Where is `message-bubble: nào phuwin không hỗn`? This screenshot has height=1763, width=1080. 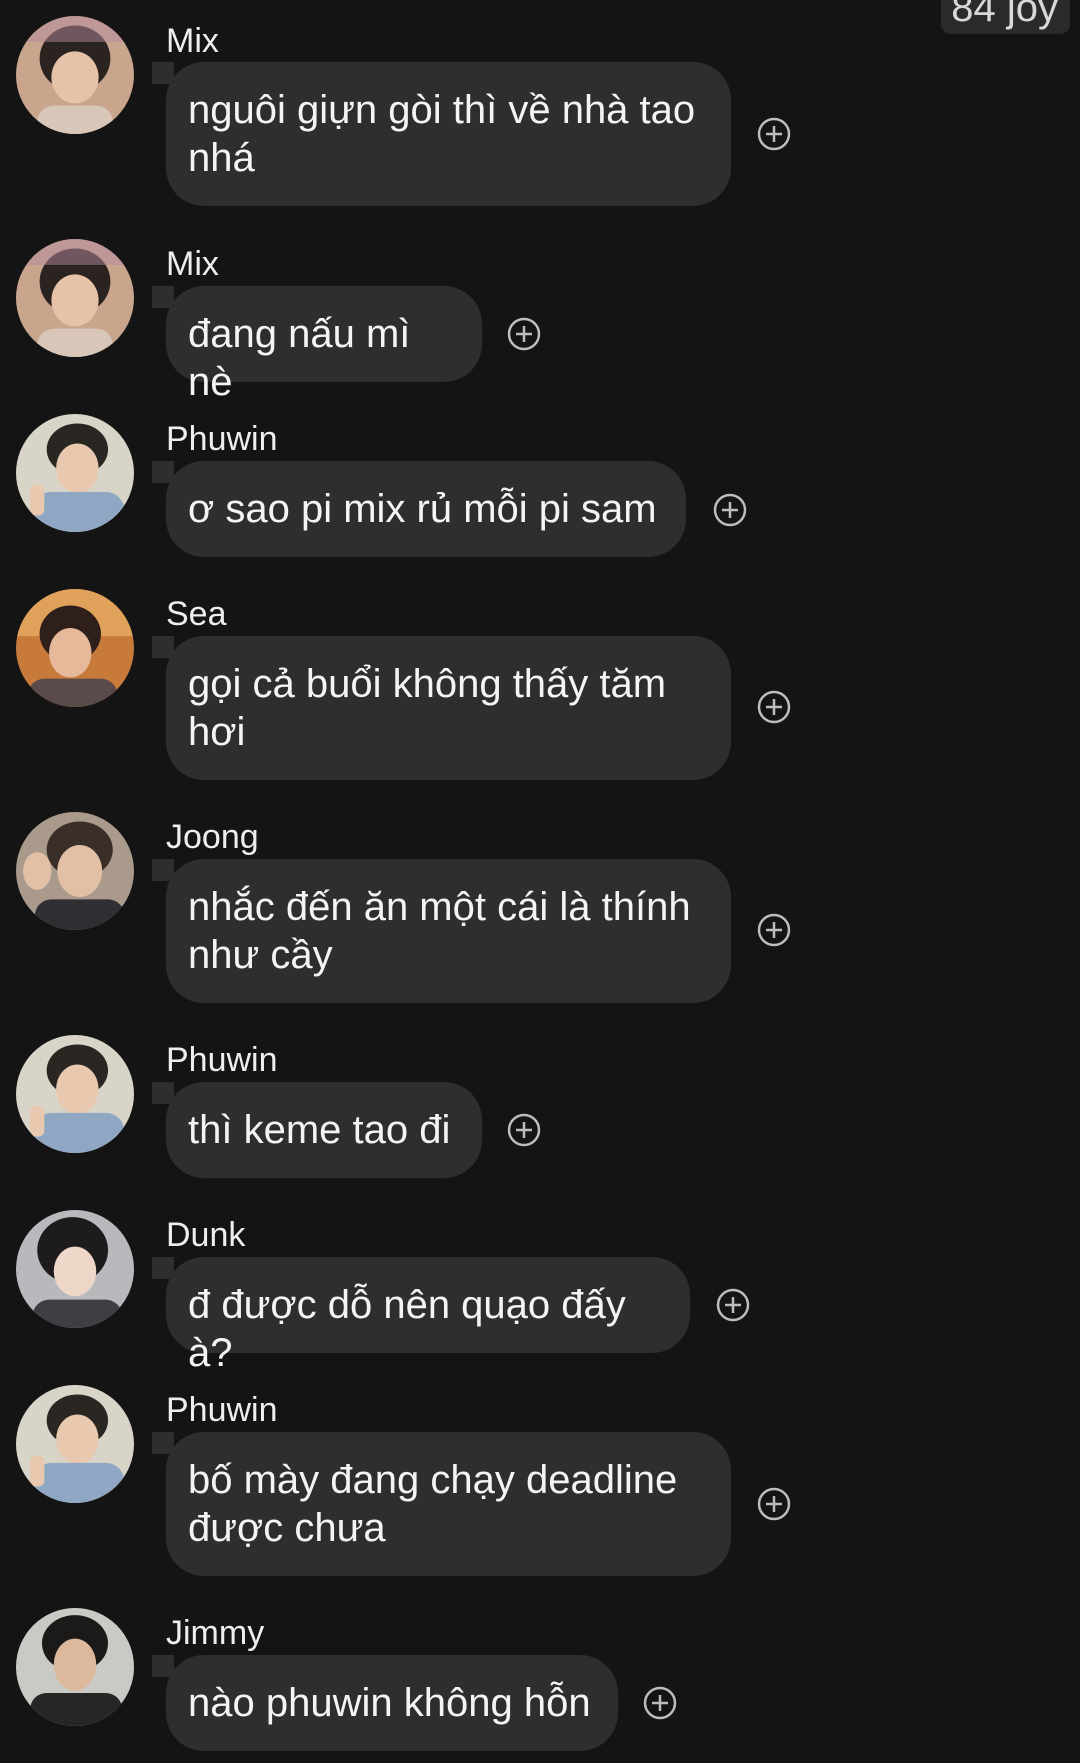 message-bubble: nào phuwin không hỗn is located at coordinates (392, 1703).